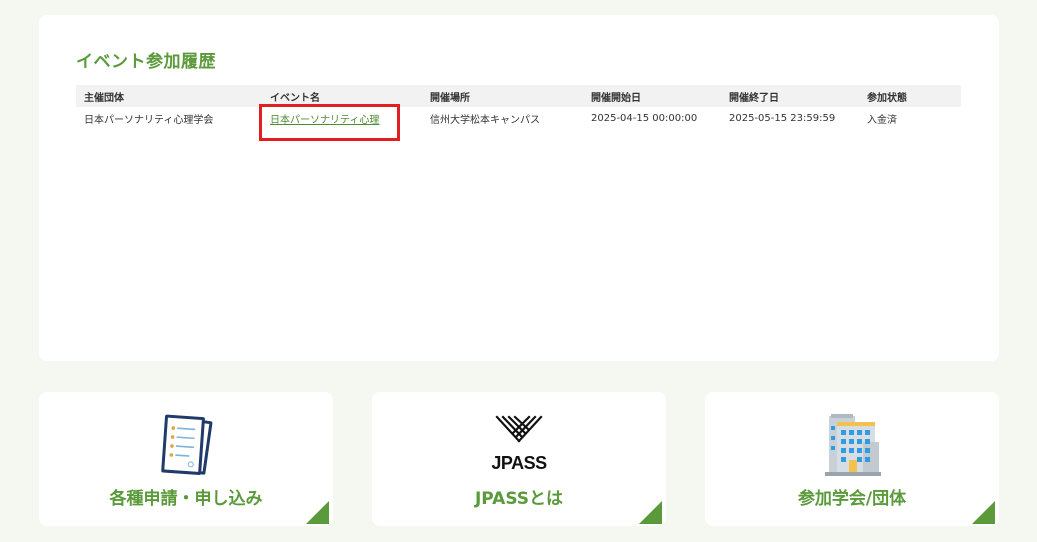 The width and height of the screenshot is (1037, 542). What do you see at coordinates (853, 445) in the screenshot?
I see `building-icon` at bounding box center [853, 445].